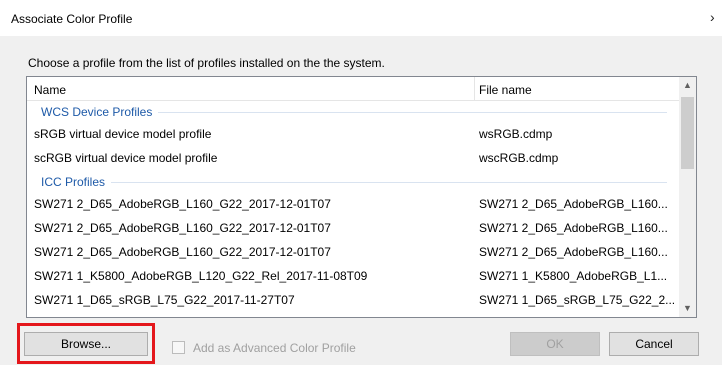 This screenshot has height=365, width=722. What do you see at coordinates (100, 112) in the screenshot?
I see `group-label: WCS Device Profiles` at bounding box center [100, 112].